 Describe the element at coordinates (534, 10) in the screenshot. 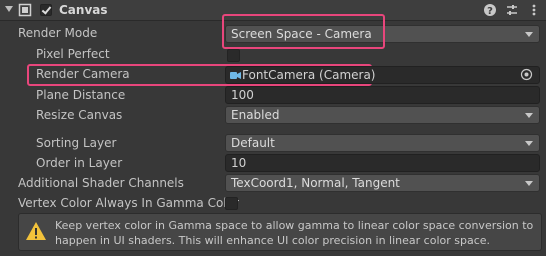

I see `more-icon` at that location.